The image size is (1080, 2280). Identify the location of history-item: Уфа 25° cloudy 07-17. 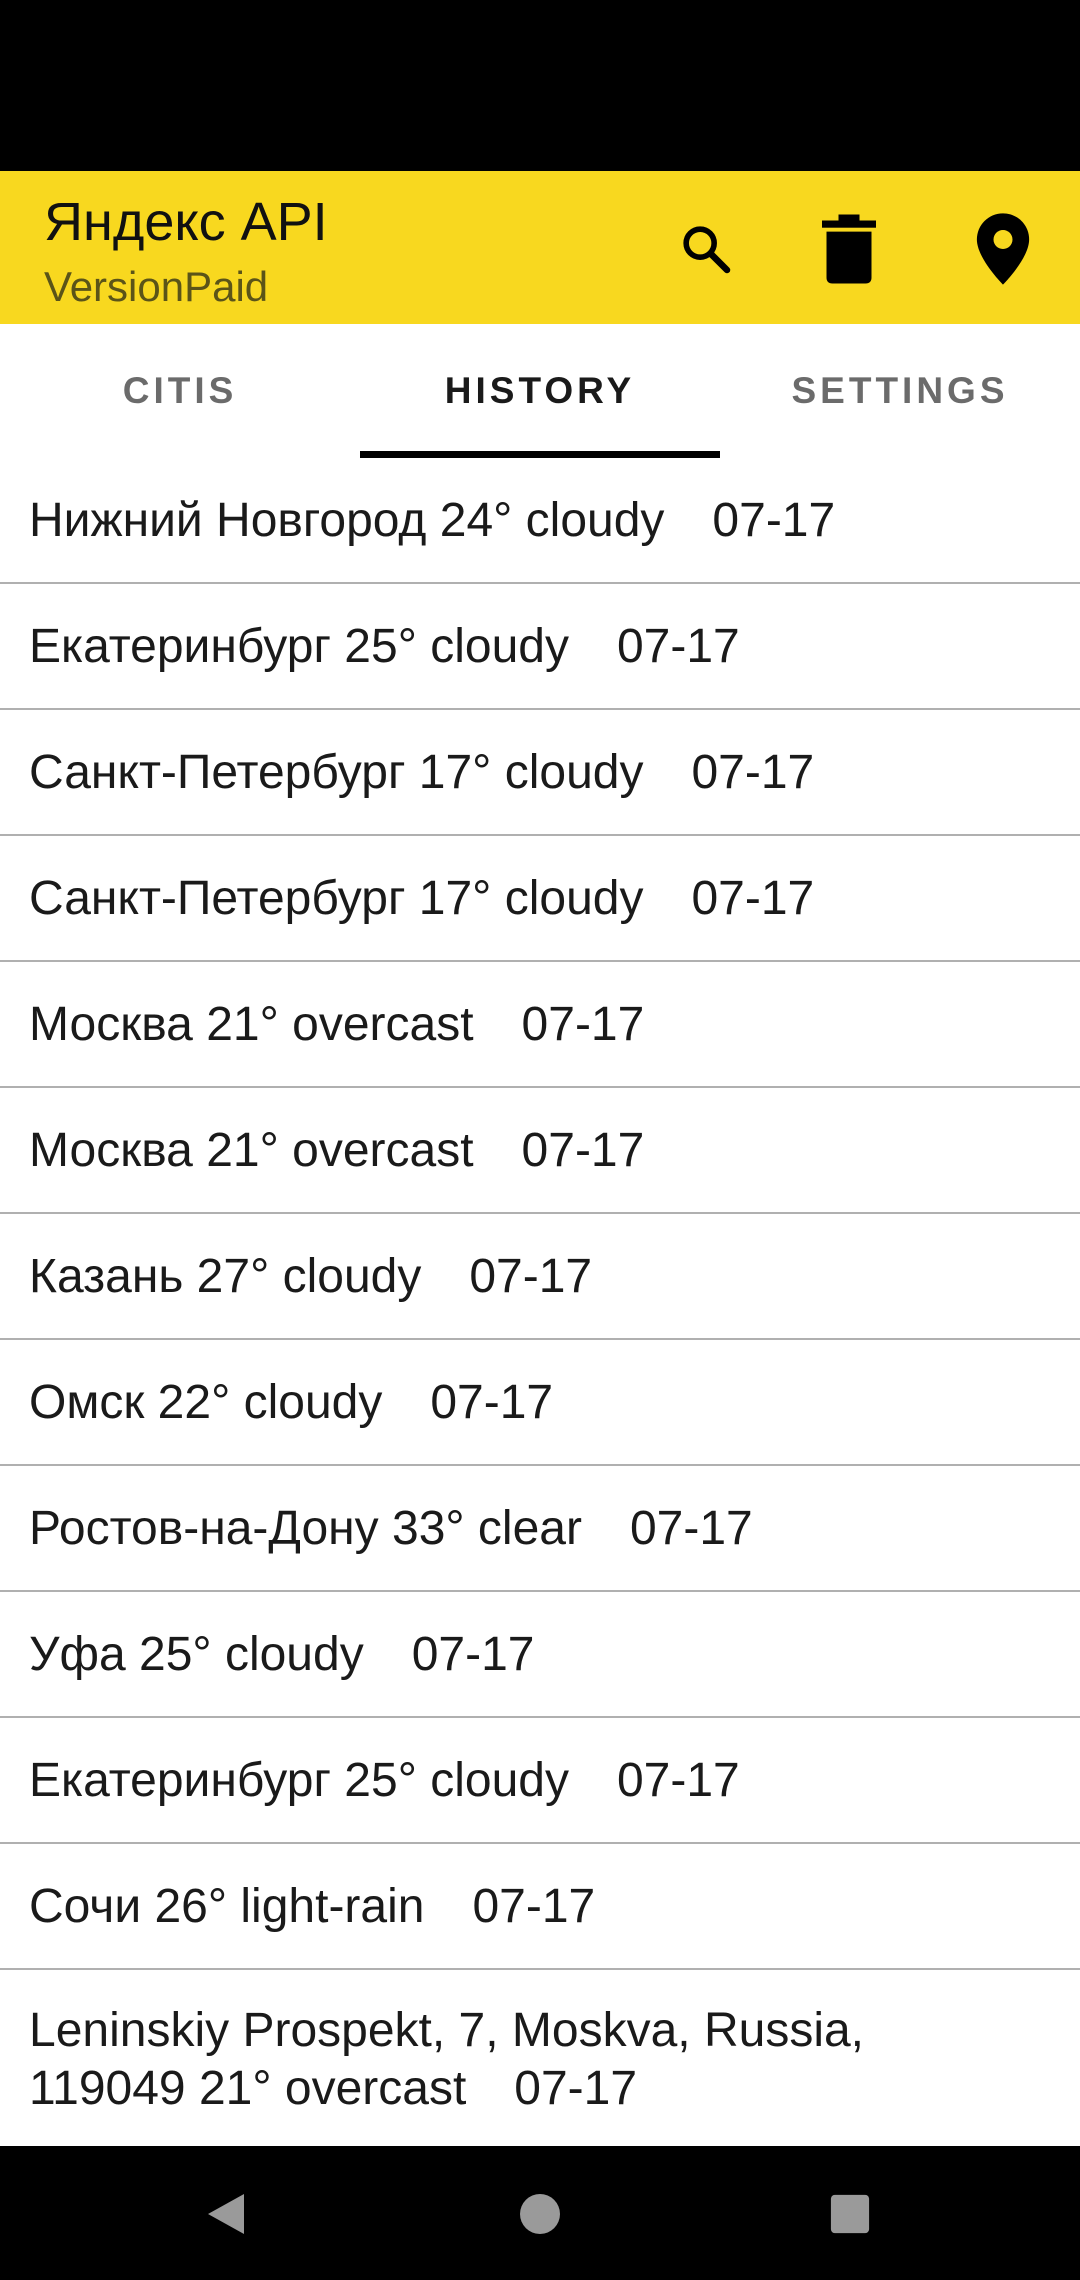
(540, 1655).